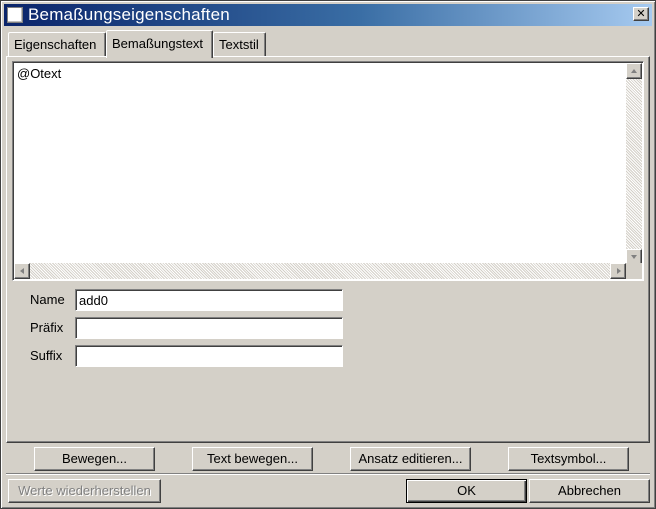 The height and width of the screenshot is (509, 656). I want to click on scroll-up-button, so click(634, 71).